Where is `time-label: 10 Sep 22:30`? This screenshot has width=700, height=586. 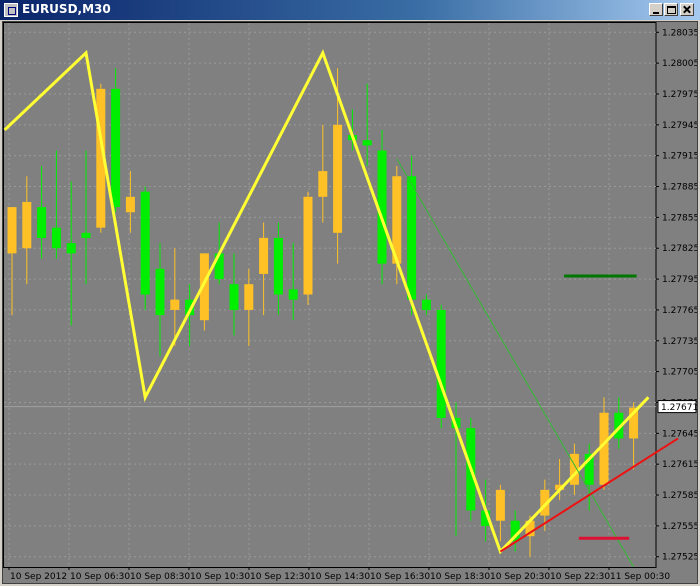 time-label: 10 Sep 22:30 is located at coordinates (580, 577).